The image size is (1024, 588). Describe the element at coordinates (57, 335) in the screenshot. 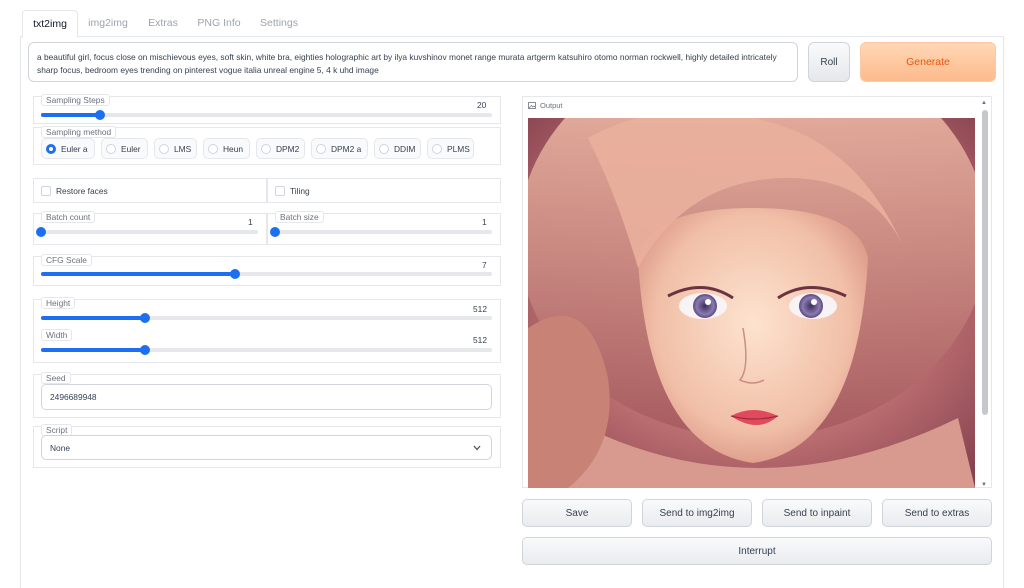

I see `width-label: Width` at that location.